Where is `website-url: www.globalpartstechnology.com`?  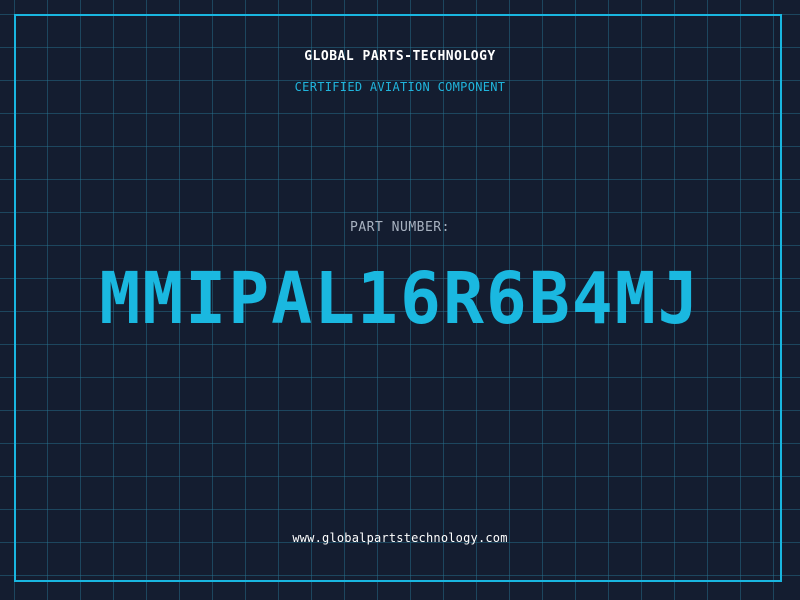 website-url: www.globalpartstechnology.com is located at coordinates (400, 538).